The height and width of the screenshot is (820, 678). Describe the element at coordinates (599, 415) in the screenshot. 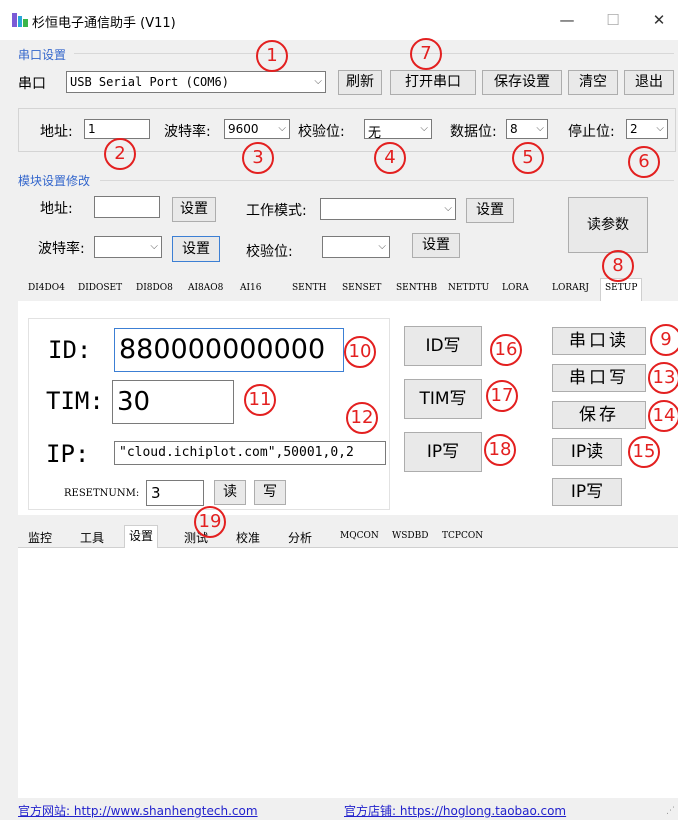

I see `save-button: 保存` at that location.